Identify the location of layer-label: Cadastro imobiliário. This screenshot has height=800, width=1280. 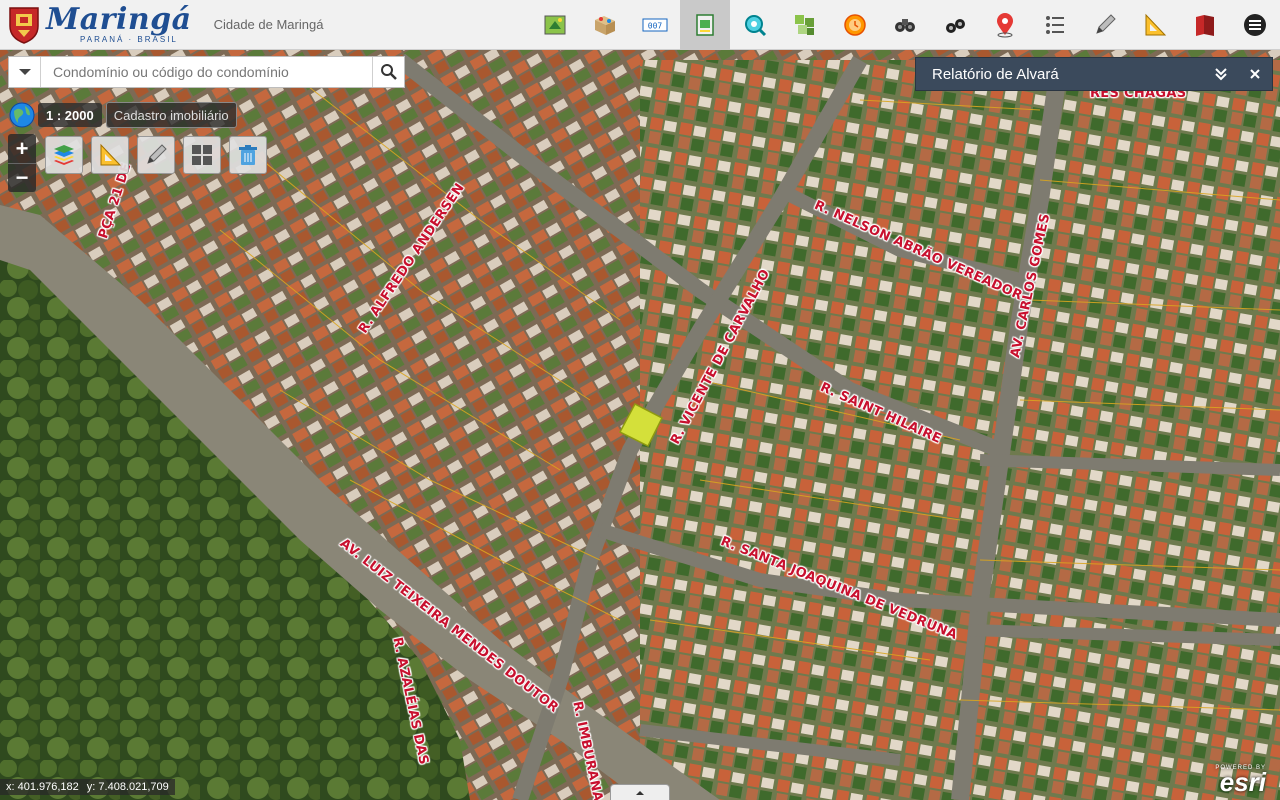
(171, 115).